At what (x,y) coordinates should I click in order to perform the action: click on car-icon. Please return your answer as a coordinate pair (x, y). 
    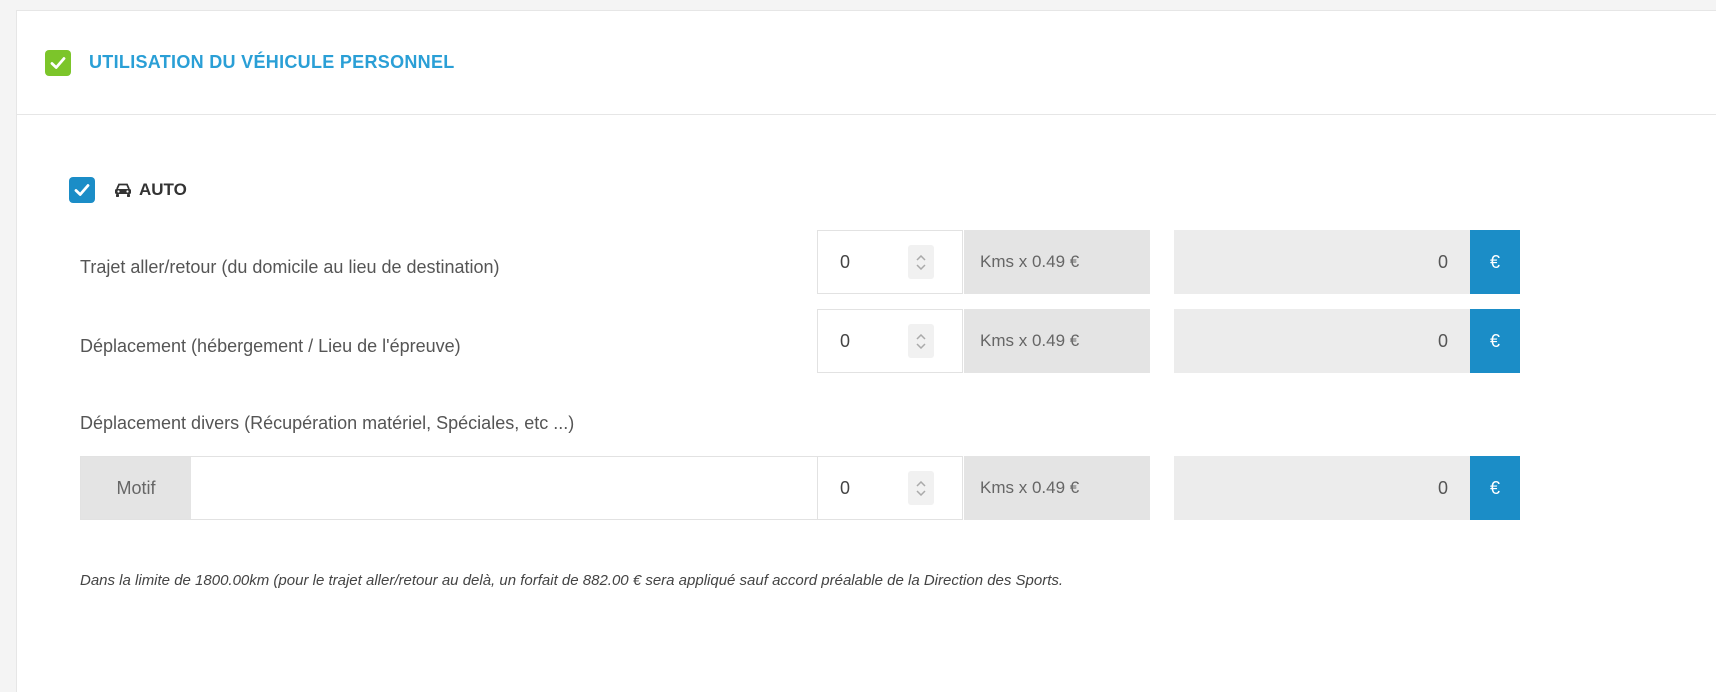
    Looking at the image, I should click on (123, 190).